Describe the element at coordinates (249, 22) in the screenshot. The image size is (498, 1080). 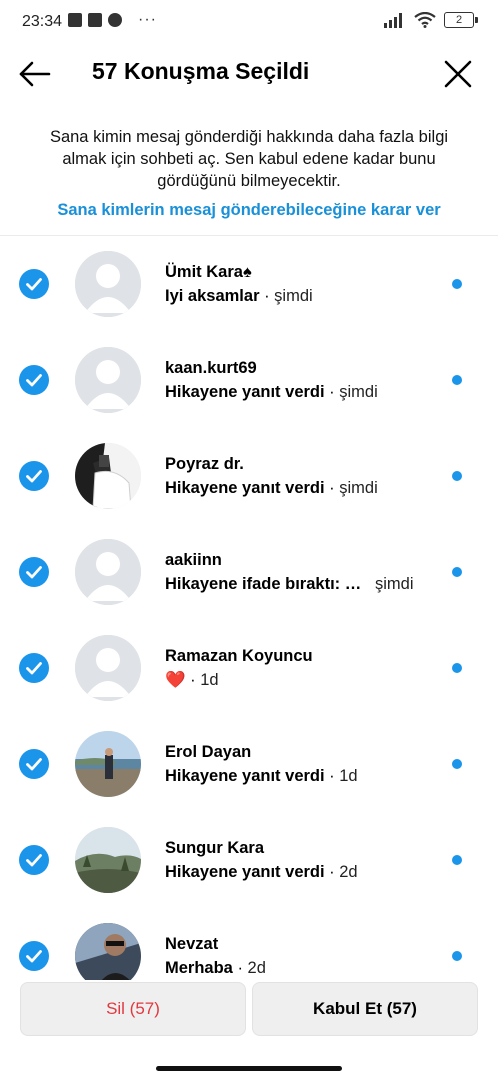
I see `status-bar: 23:34 ··· 2` at that location.